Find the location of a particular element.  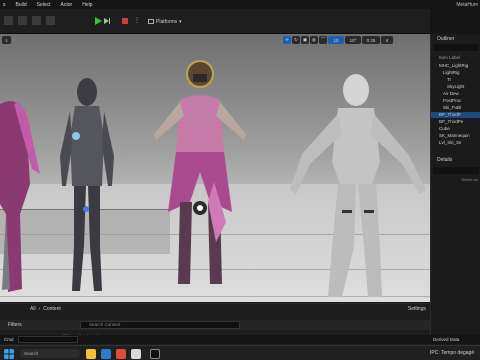

taskbar-search-input: Search is located at coordinates (50, 353).